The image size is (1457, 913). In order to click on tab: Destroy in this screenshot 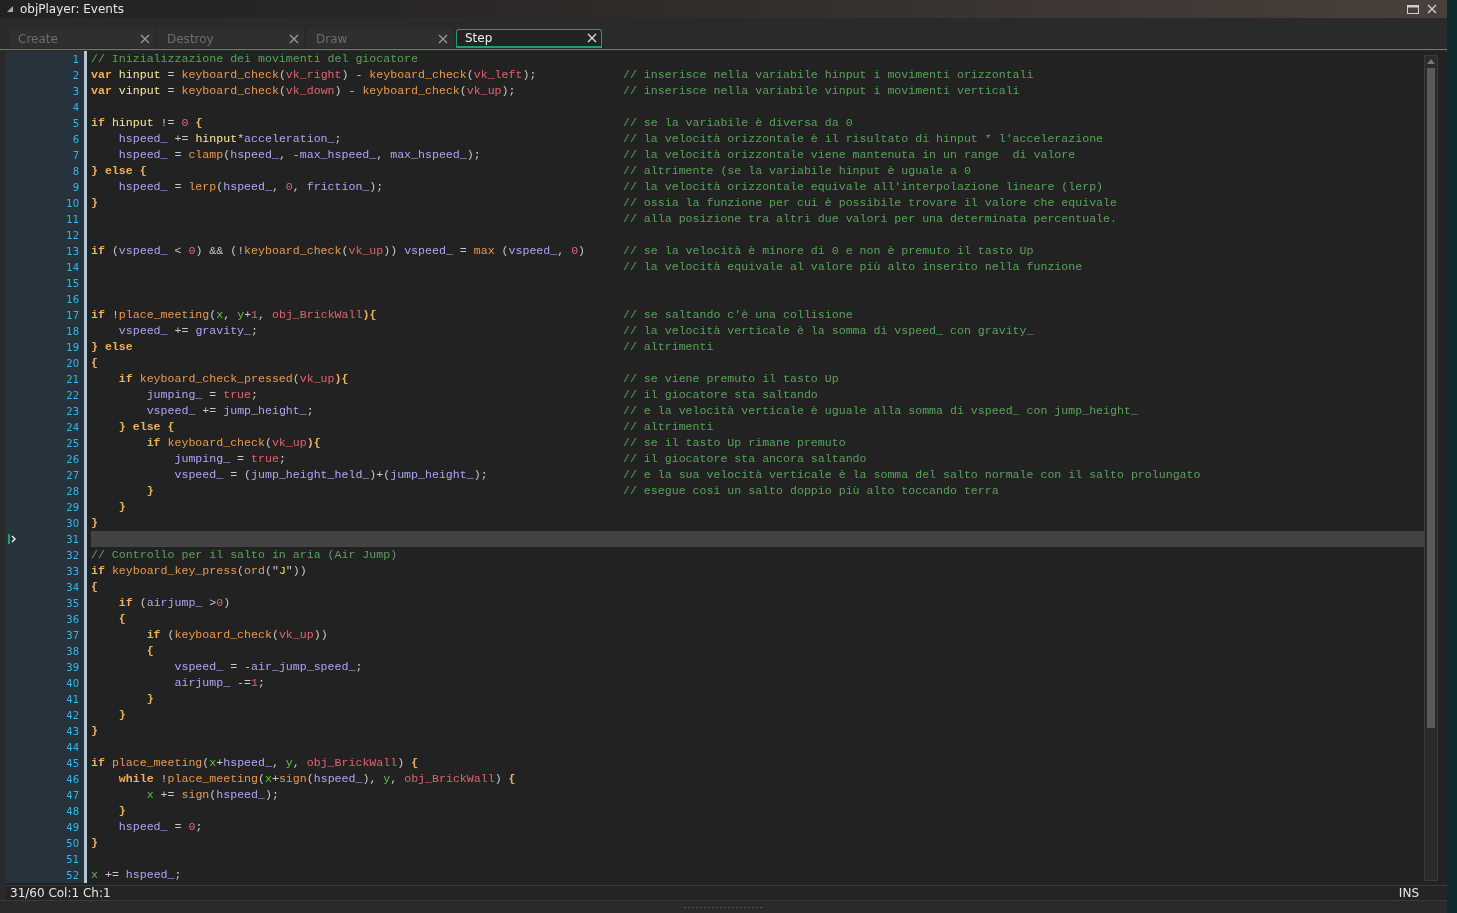, I will do `click(231, 38)`.